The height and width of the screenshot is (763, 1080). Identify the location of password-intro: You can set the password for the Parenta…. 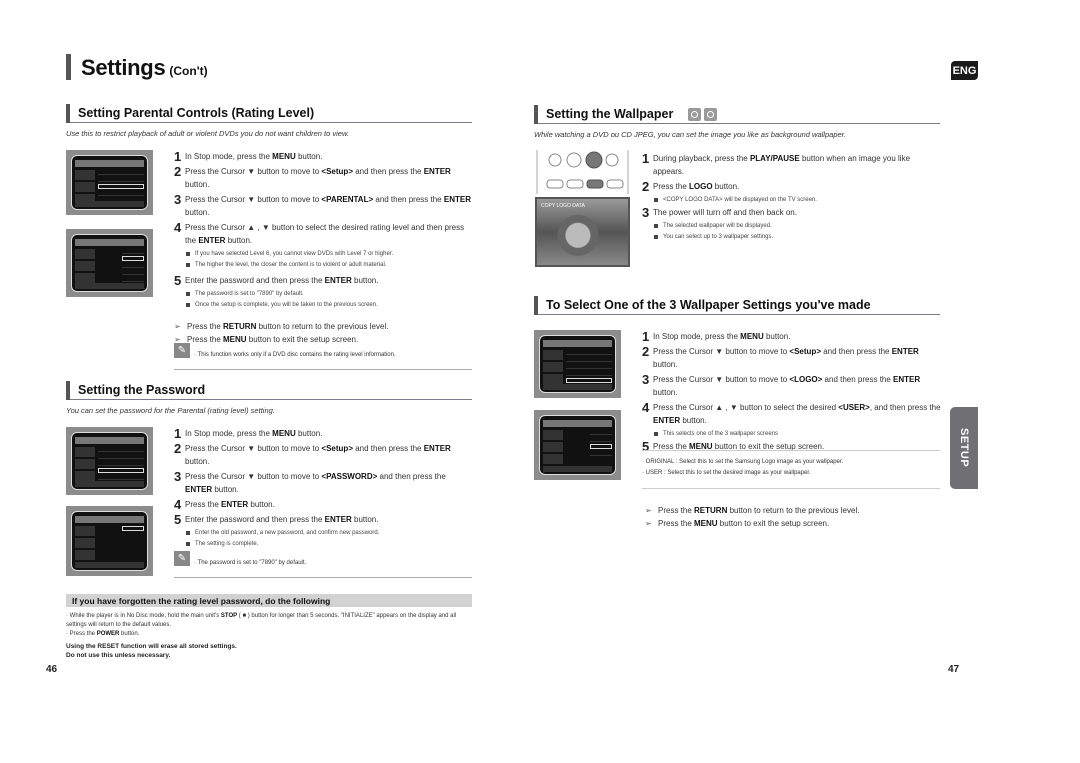
(170, 410).